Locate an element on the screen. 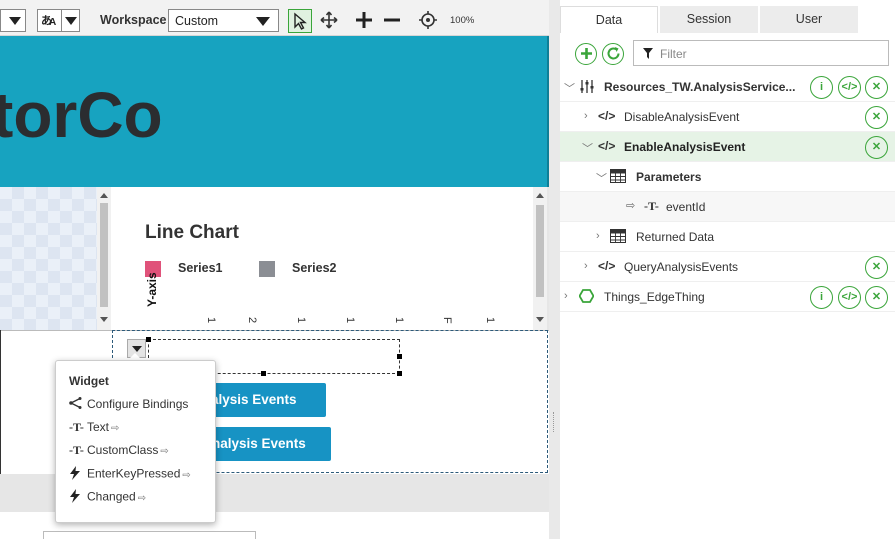 This screenshot has height=539, width=895. chart-scrollbar is located at coordinates (540, 258).